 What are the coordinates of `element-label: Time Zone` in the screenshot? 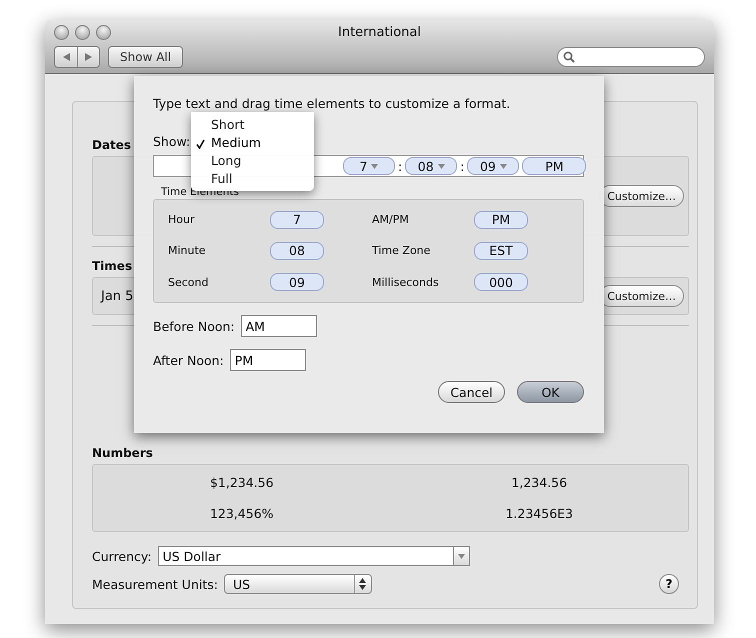 It's located at (402, 251).